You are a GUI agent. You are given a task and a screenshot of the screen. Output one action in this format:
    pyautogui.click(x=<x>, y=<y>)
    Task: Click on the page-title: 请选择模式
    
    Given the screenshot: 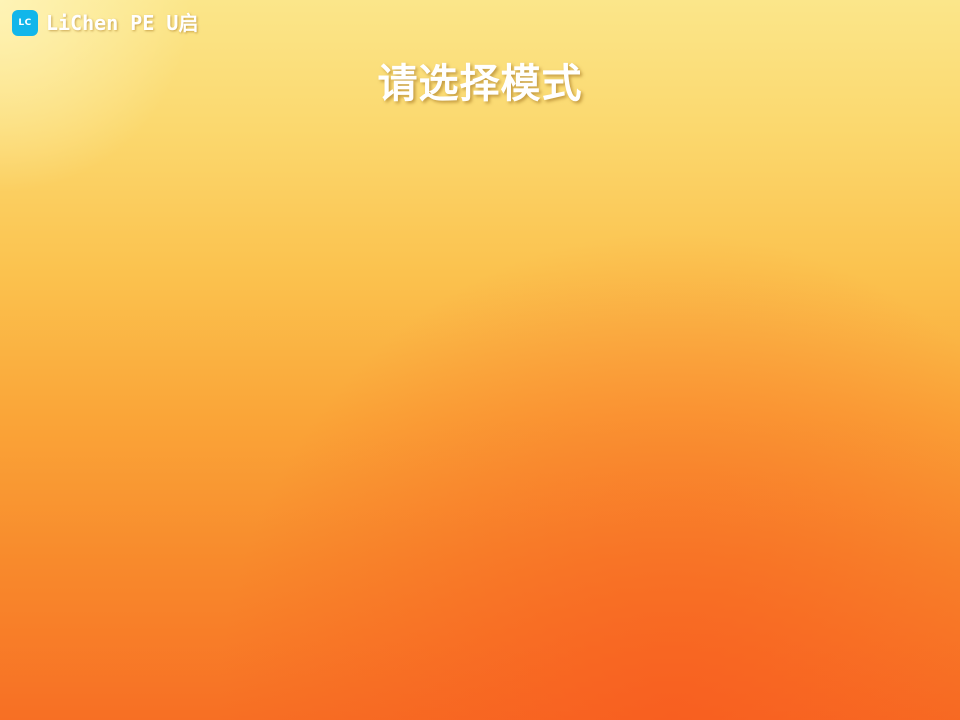 What is the action you would take?
    pyautogui.click(x=480, y=84)
    